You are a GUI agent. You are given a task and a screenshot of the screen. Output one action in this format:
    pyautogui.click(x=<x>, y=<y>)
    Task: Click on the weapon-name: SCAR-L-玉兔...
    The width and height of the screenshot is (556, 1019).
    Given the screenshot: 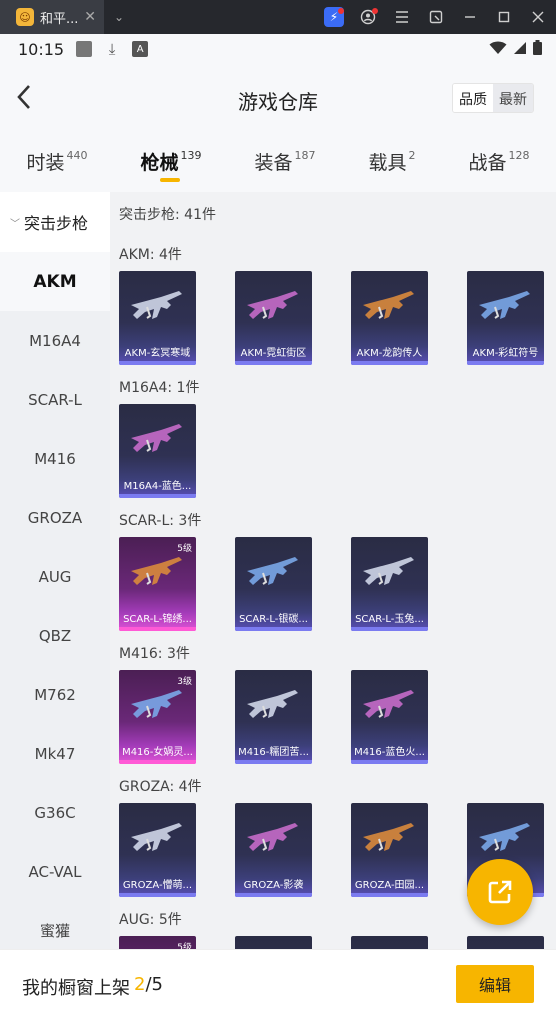 What is the action you would take?
    pyautogui.click(x=389, y=619)
    